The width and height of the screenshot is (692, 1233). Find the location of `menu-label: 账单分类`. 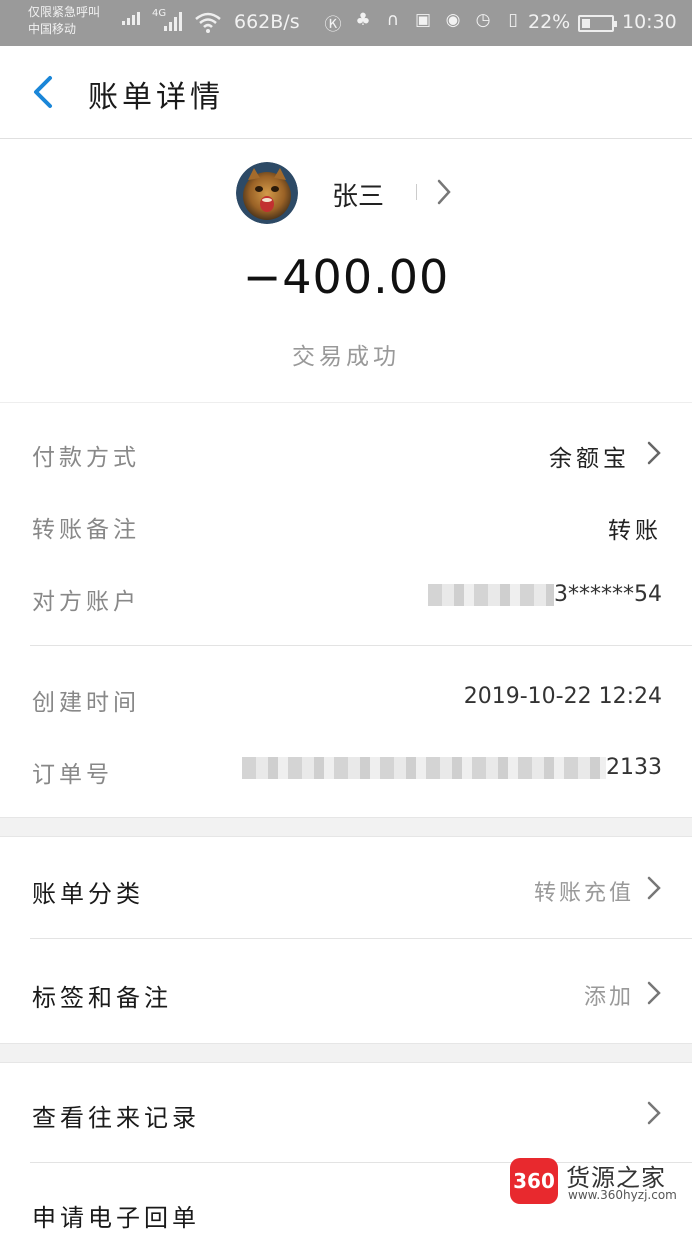

menu-label: 账单分类 is located at coordinates (88, 894).